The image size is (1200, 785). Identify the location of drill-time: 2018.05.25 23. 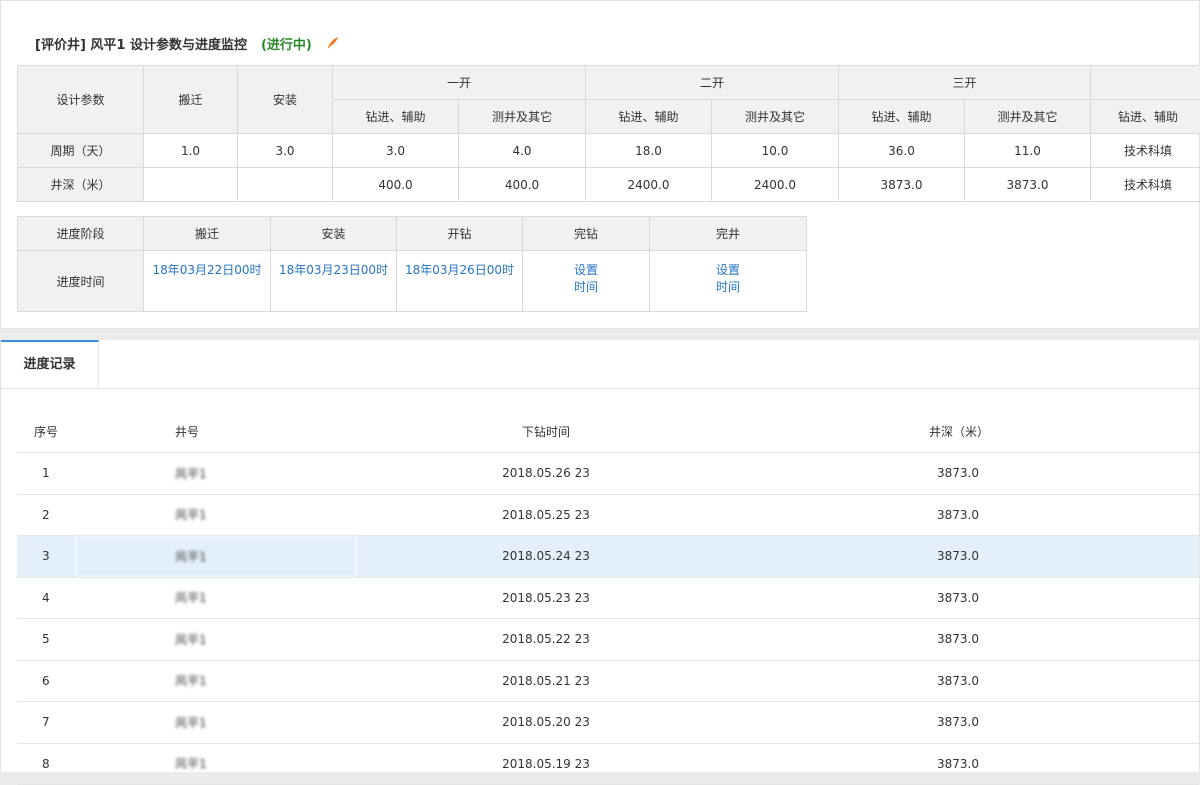
(546, 515).